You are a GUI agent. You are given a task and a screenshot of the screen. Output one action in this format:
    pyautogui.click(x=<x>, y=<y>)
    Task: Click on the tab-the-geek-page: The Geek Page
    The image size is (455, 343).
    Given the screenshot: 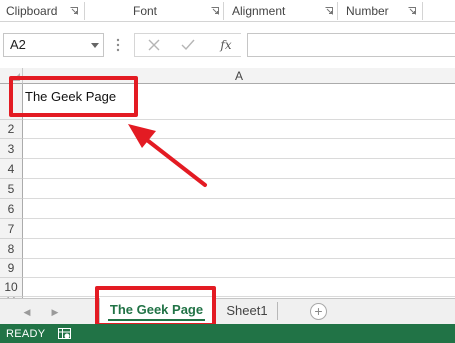 What is the action you would take?
    pyautogui.click(x=156, y=311)
    